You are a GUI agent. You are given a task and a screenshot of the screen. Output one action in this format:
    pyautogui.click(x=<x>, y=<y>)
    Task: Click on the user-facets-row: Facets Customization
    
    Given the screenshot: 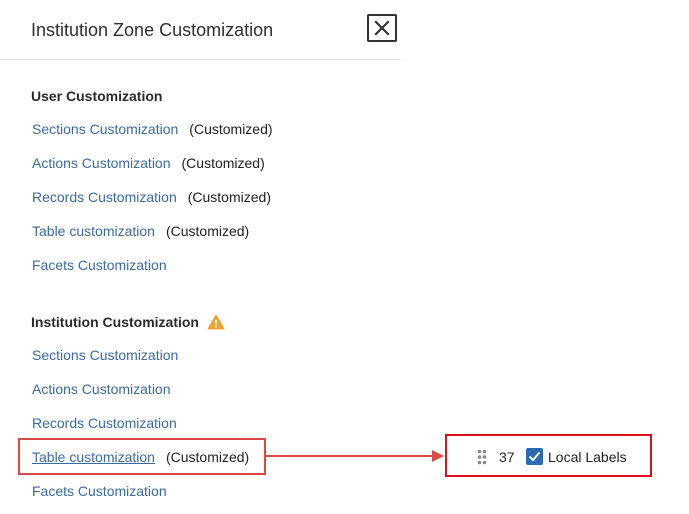 What is the action you would take?
    pyautogui.click(x=99, y=265)
    